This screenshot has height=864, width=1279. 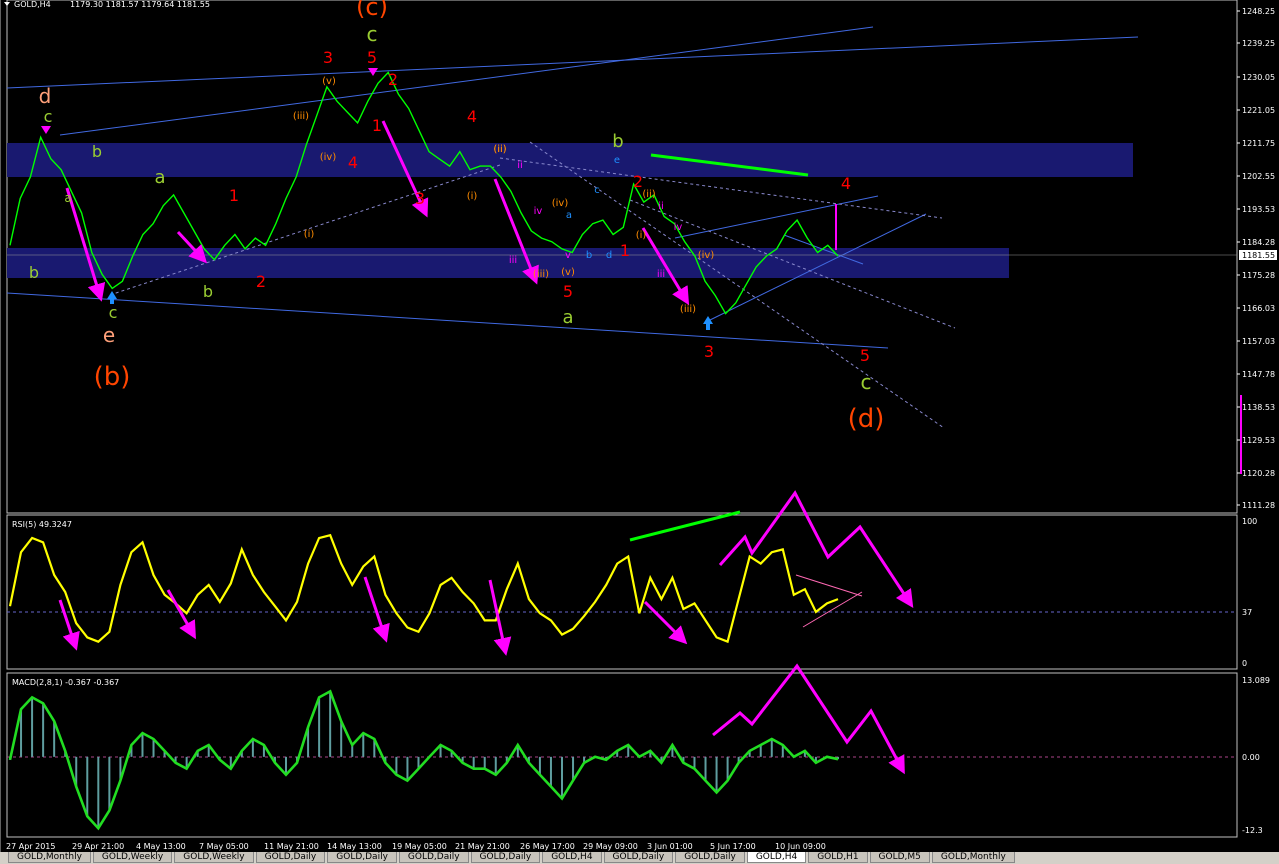 What do you see at coordinates (1258, 308) in the screenshot?
I see `price-axis-tick: 1166.03` at bounding box center [1258, 308].